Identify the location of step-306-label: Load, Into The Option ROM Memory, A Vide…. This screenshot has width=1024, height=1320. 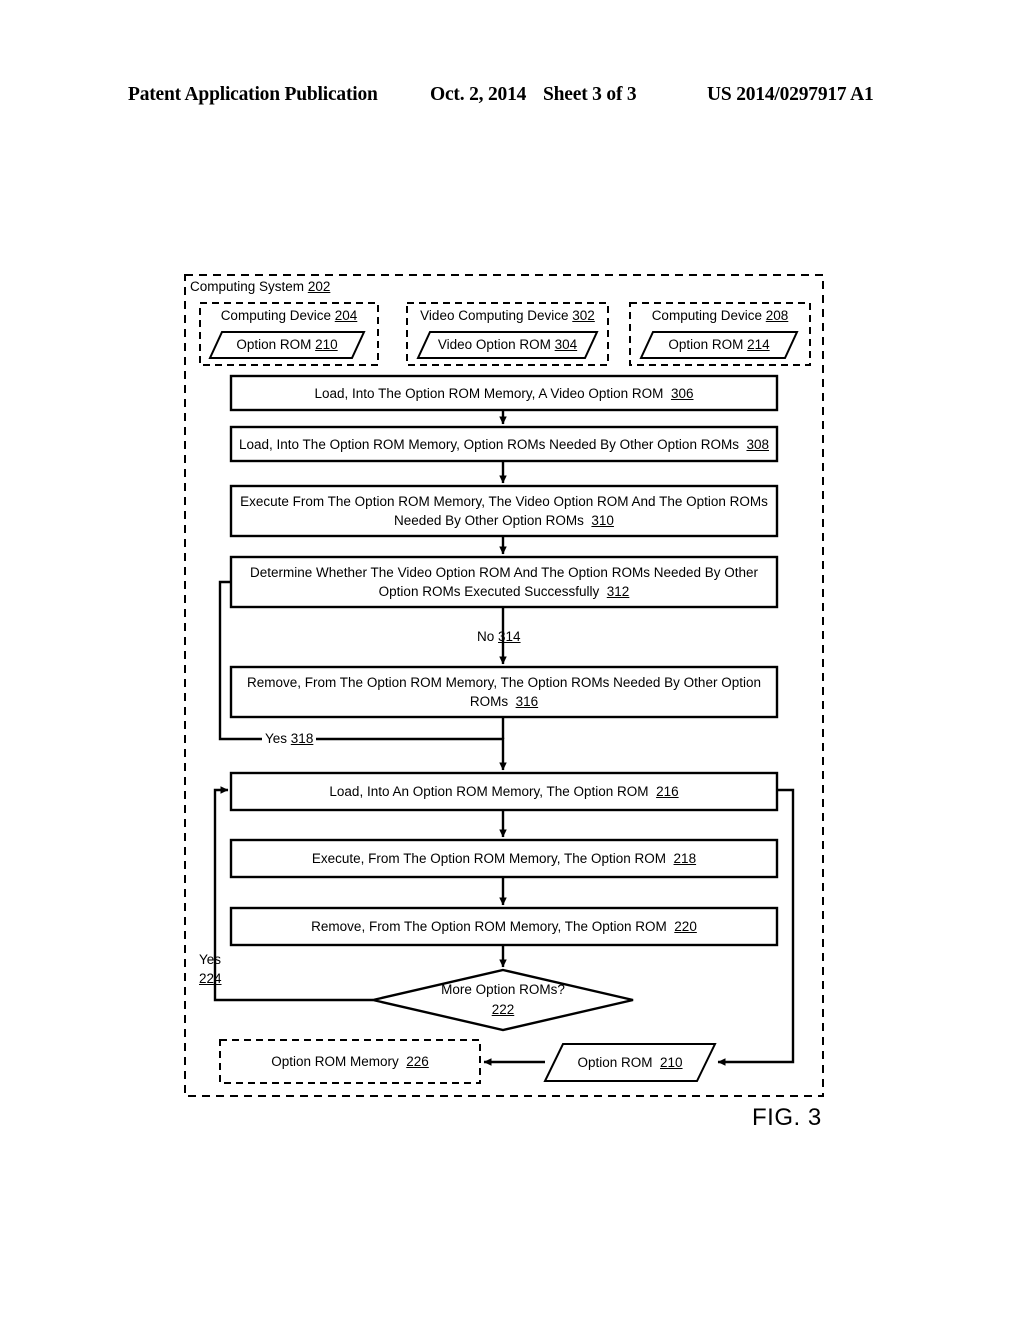
(504, 393).